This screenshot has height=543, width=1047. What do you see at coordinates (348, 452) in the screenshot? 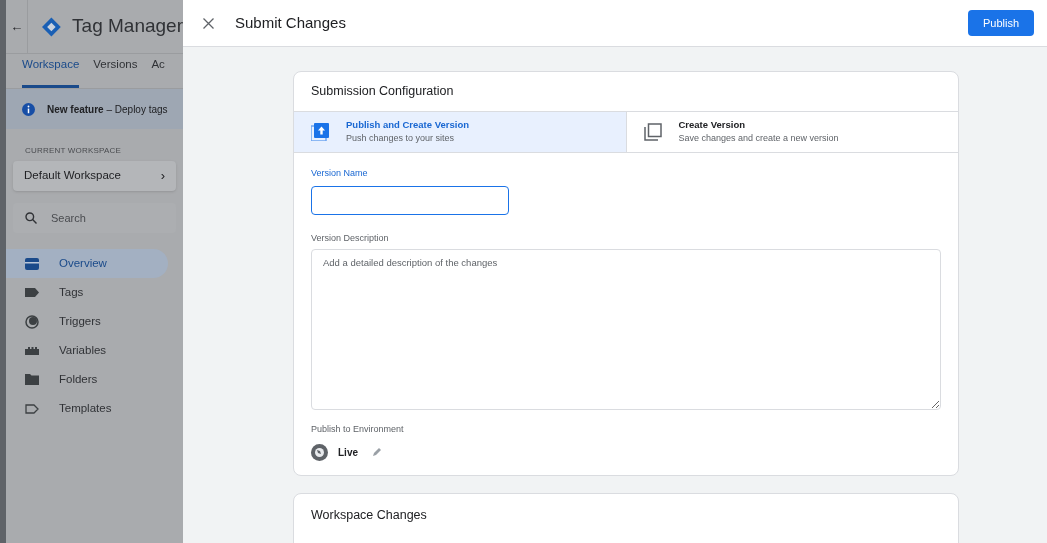
I see `environment-value: Live` at bounding box center [348, 452].